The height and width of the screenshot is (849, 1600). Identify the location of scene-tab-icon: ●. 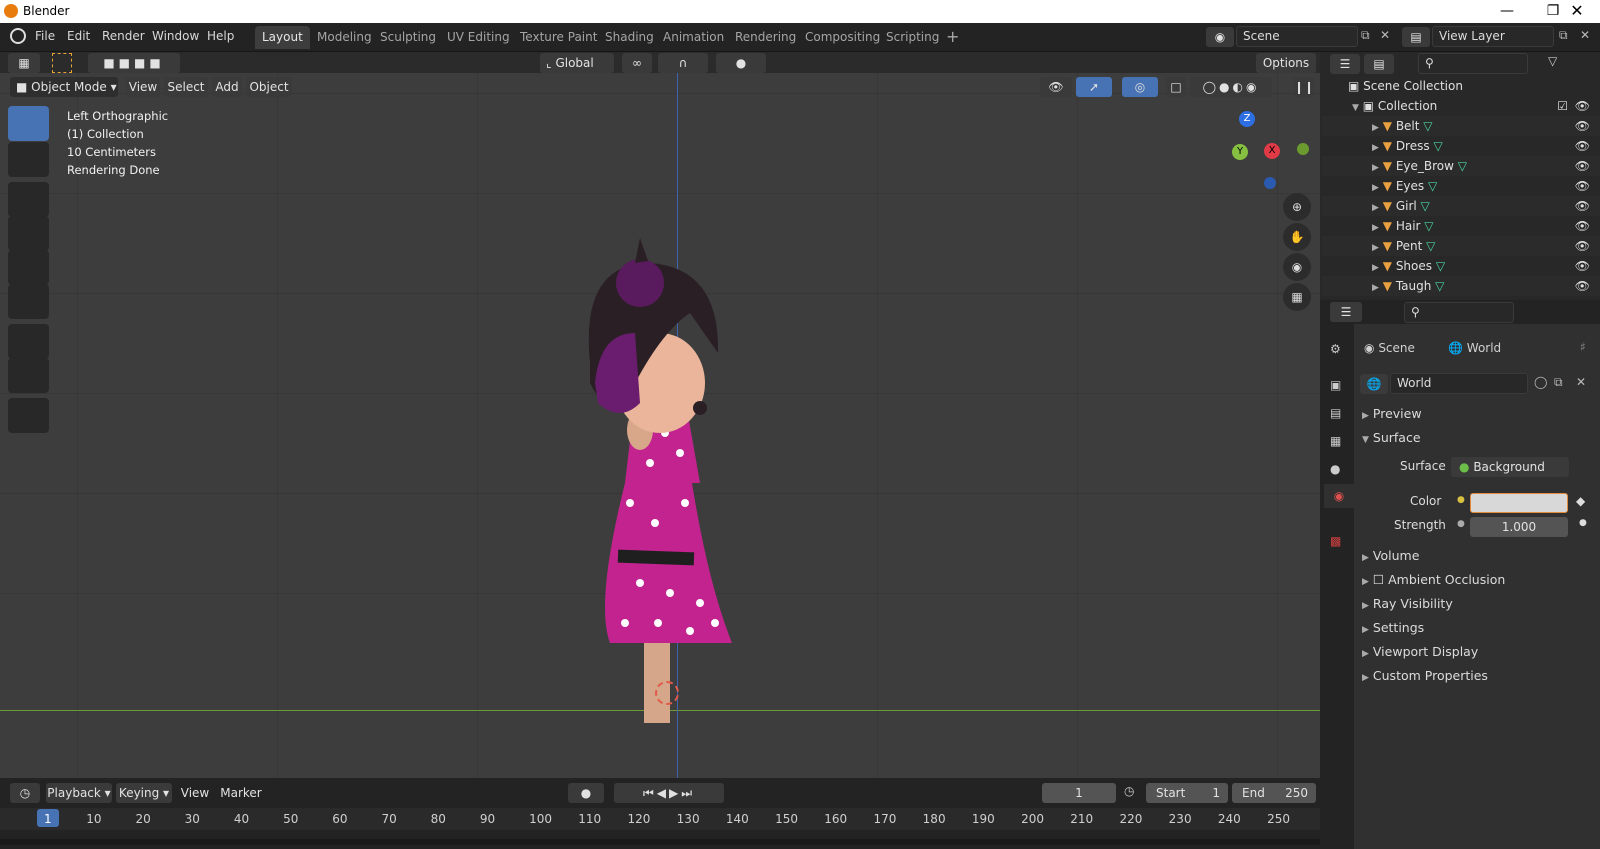
(1335, 469).